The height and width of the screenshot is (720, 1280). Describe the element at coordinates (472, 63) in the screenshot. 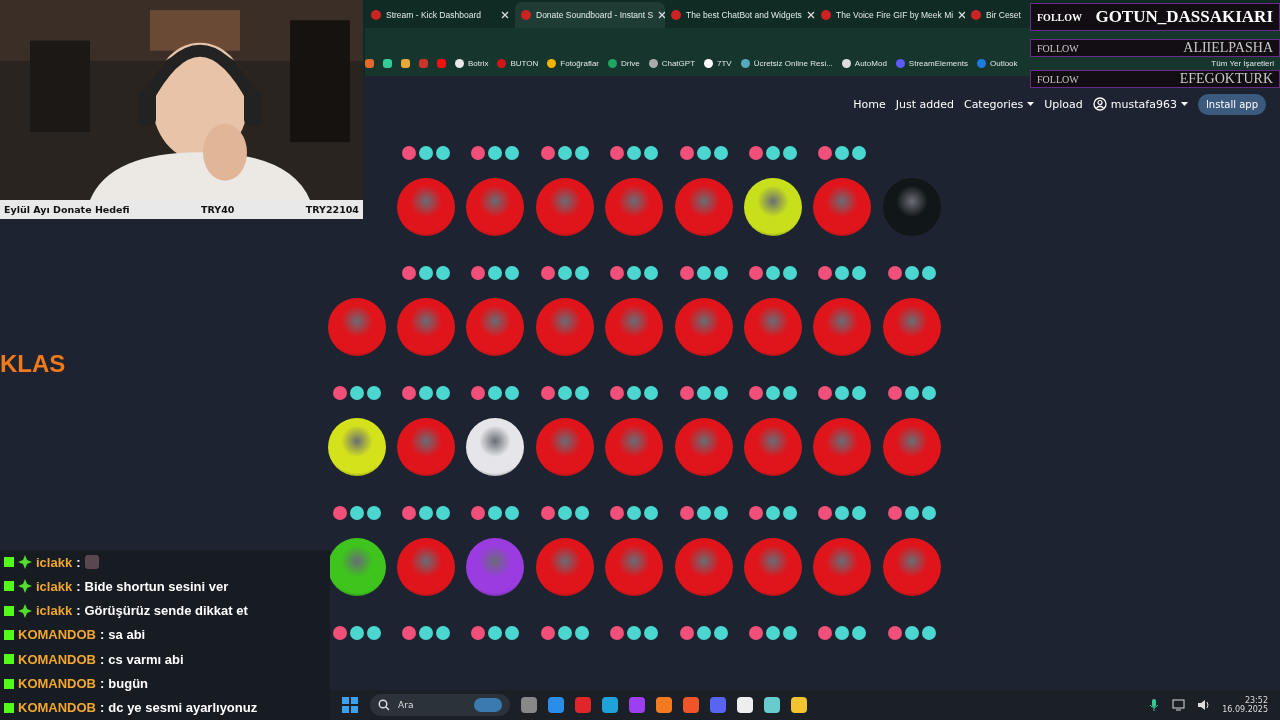

I see `bookmark: Botrix` at that location.